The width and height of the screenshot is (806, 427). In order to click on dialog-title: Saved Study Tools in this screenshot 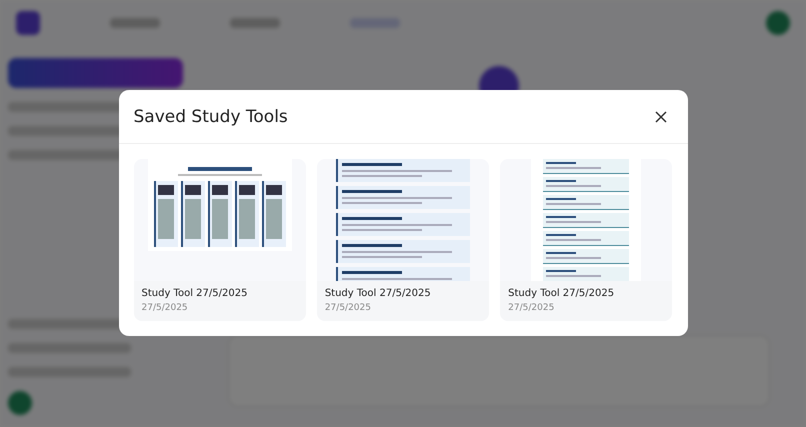, I will do `click(211, 116)`.